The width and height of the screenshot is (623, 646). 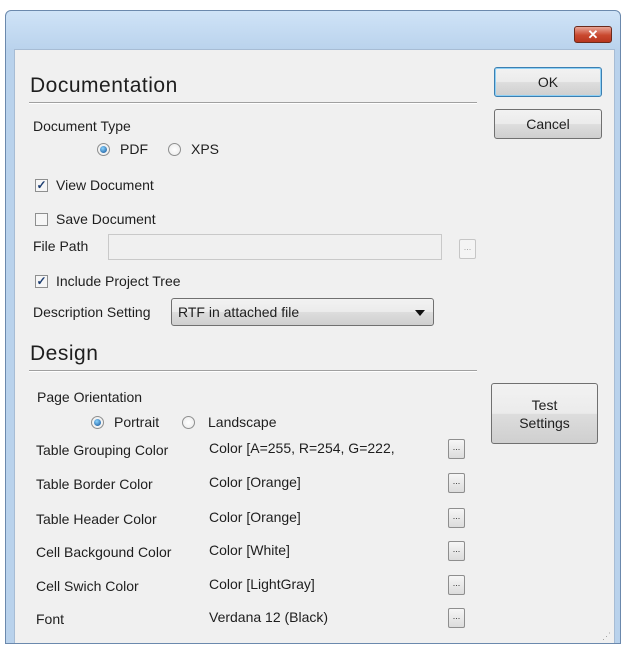 I want to click on close-icon: ✕, so click(x=593, y=34).